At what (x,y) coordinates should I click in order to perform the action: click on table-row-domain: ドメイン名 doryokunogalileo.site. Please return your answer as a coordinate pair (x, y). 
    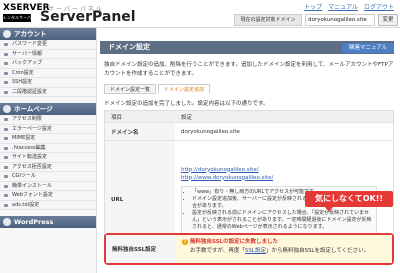
    Looking at the image, I should click on (249, 132).